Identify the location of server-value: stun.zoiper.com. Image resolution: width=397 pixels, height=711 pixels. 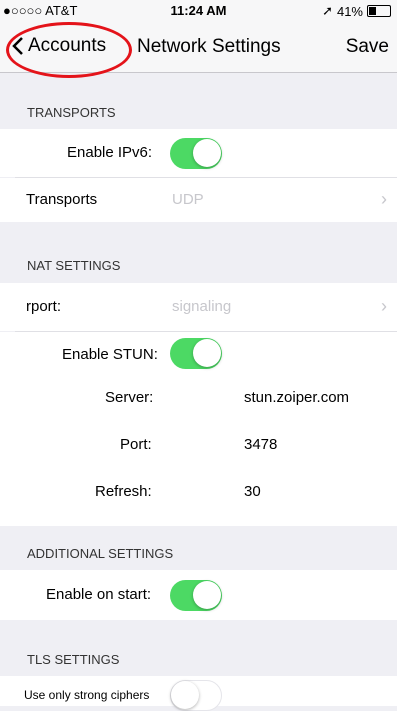
(296, 397).